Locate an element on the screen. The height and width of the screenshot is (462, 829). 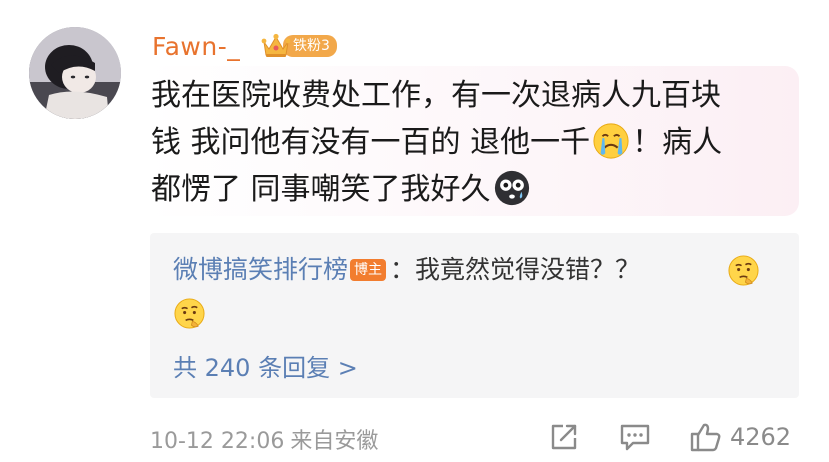
reply-line: 微博搞笑排行榜 博主 ：我竟然觉得没错？？ is located at coordinates (406, 270).